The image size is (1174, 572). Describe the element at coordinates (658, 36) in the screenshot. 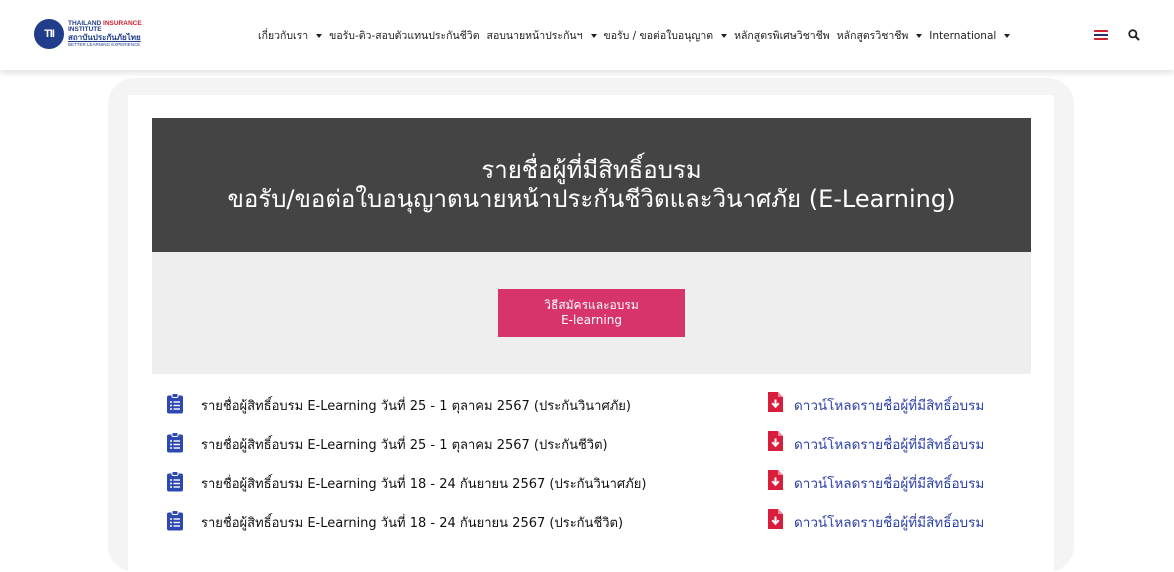

I see `nav-label: ขอรับ / ขอต่อใบอนุญาต` at that location.